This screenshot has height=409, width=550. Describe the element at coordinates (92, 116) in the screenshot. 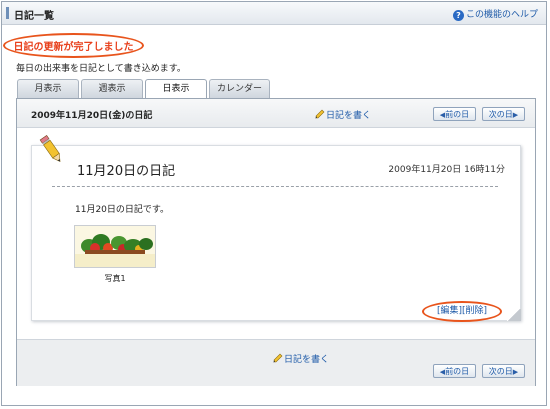

I see `day-date-title: 2009年11月20日(金)の日記` at that location.